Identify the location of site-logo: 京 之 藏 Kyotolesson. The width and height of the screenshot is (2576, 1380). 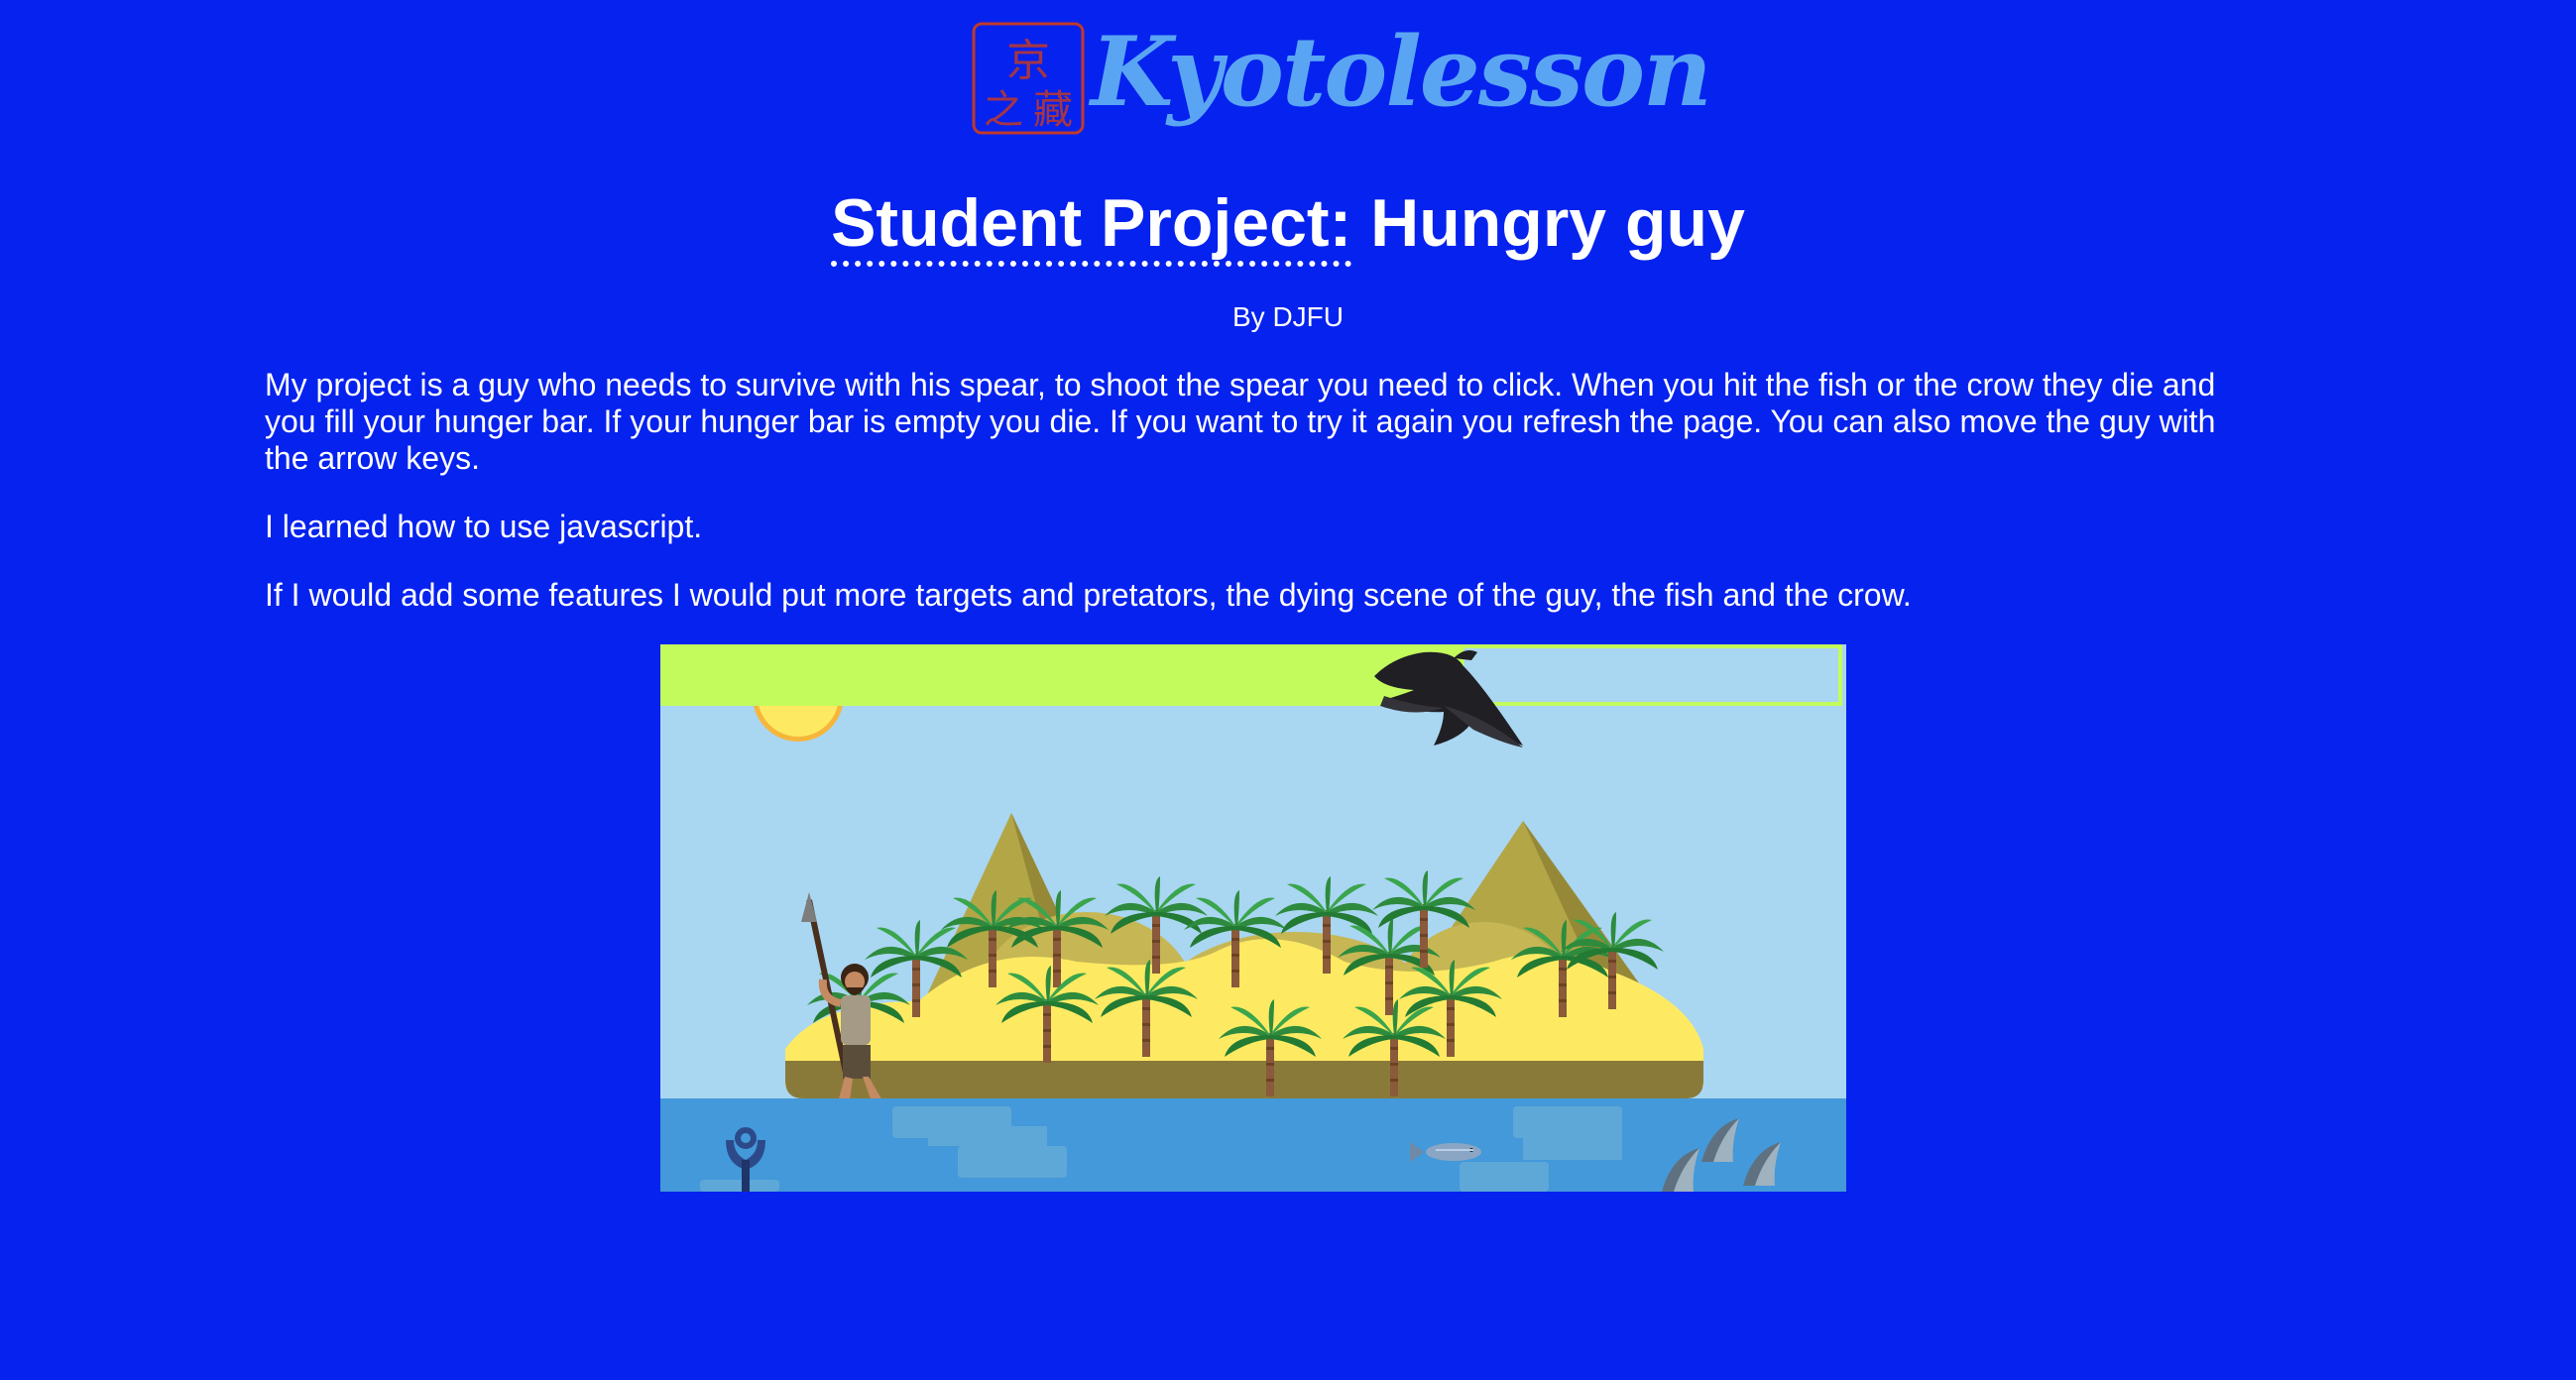
(1341, 78).